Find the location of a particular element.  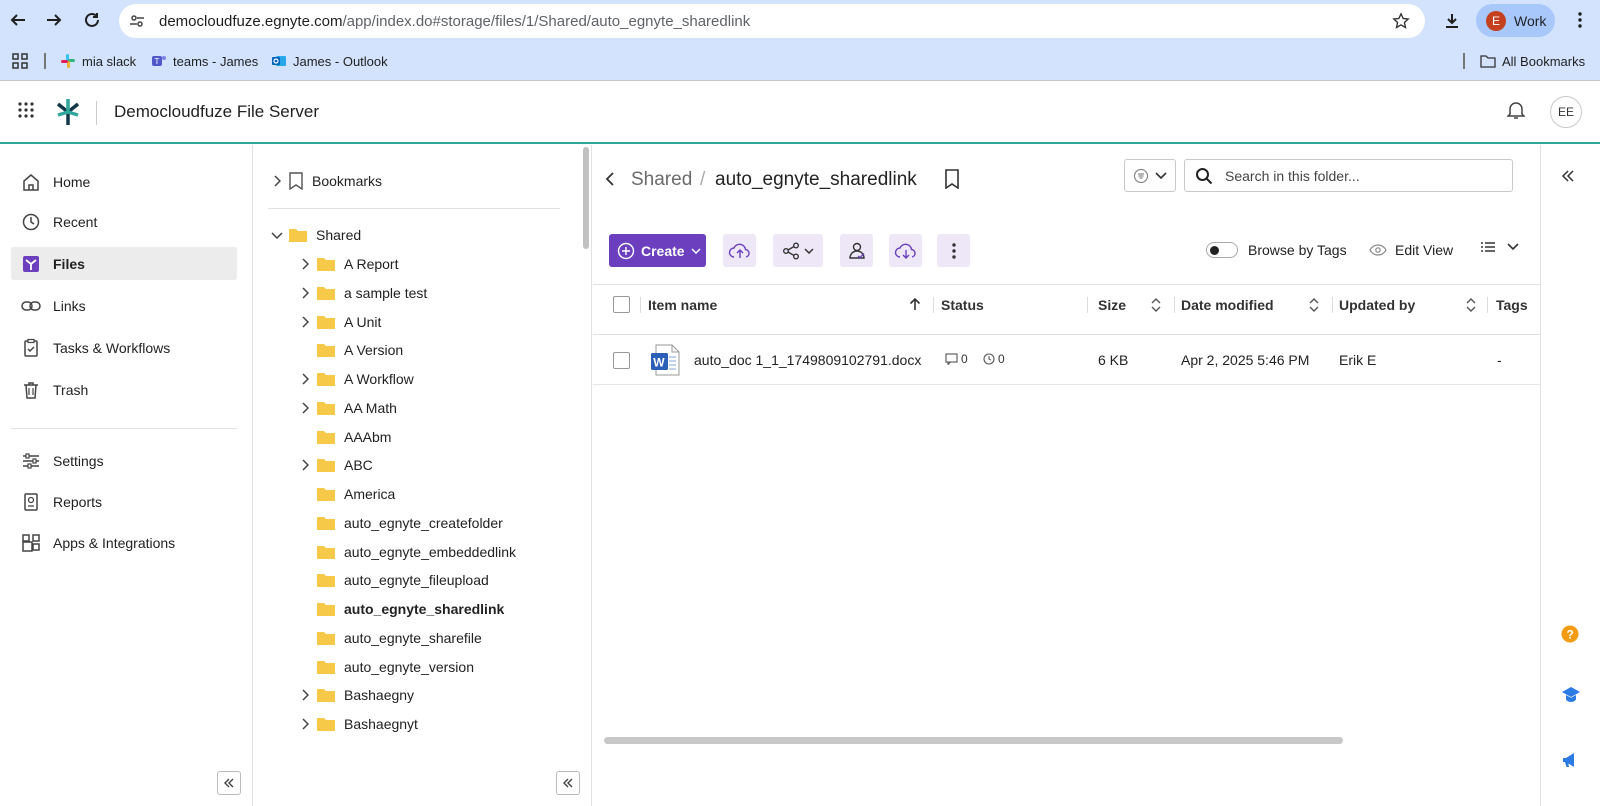

profile-button: E Work is located at coordinates (1515, 20).